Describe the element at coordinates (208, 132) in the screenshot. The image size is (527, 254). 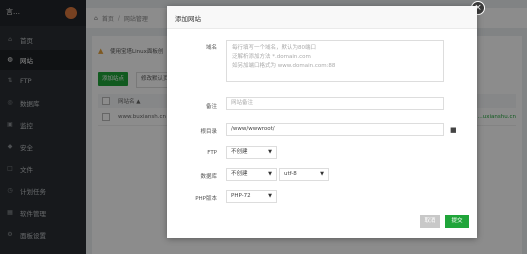
I see `root-dir-label: 根目录` at that location.